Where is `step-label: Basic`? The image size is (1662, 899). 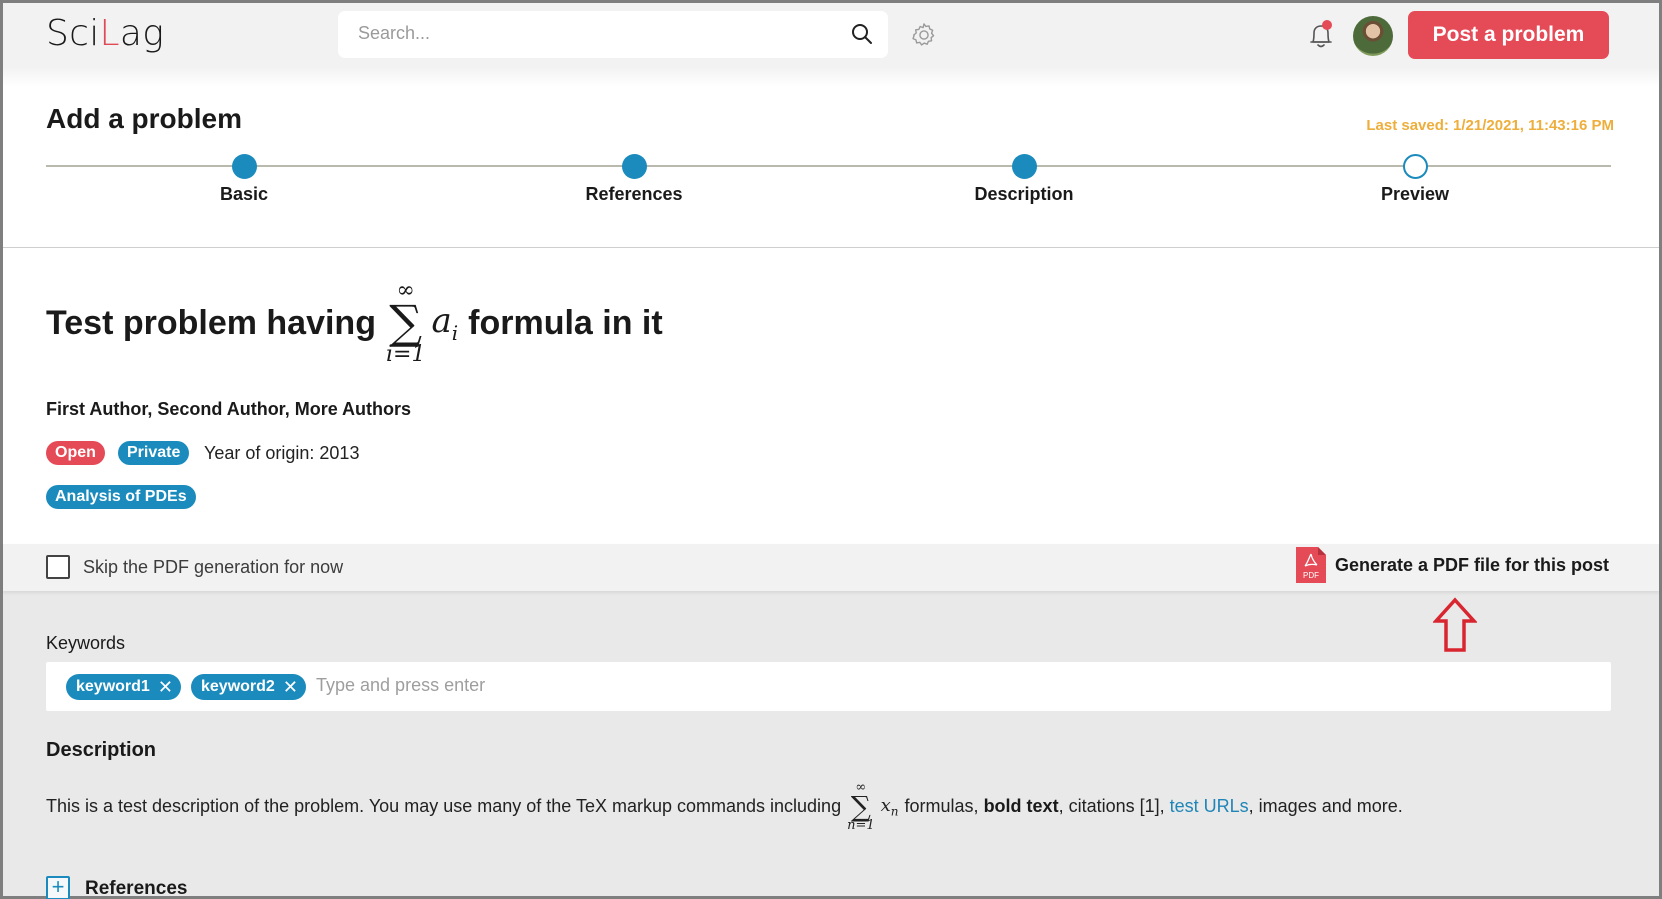
step-label: Basic is located at coordinates (244, 194).